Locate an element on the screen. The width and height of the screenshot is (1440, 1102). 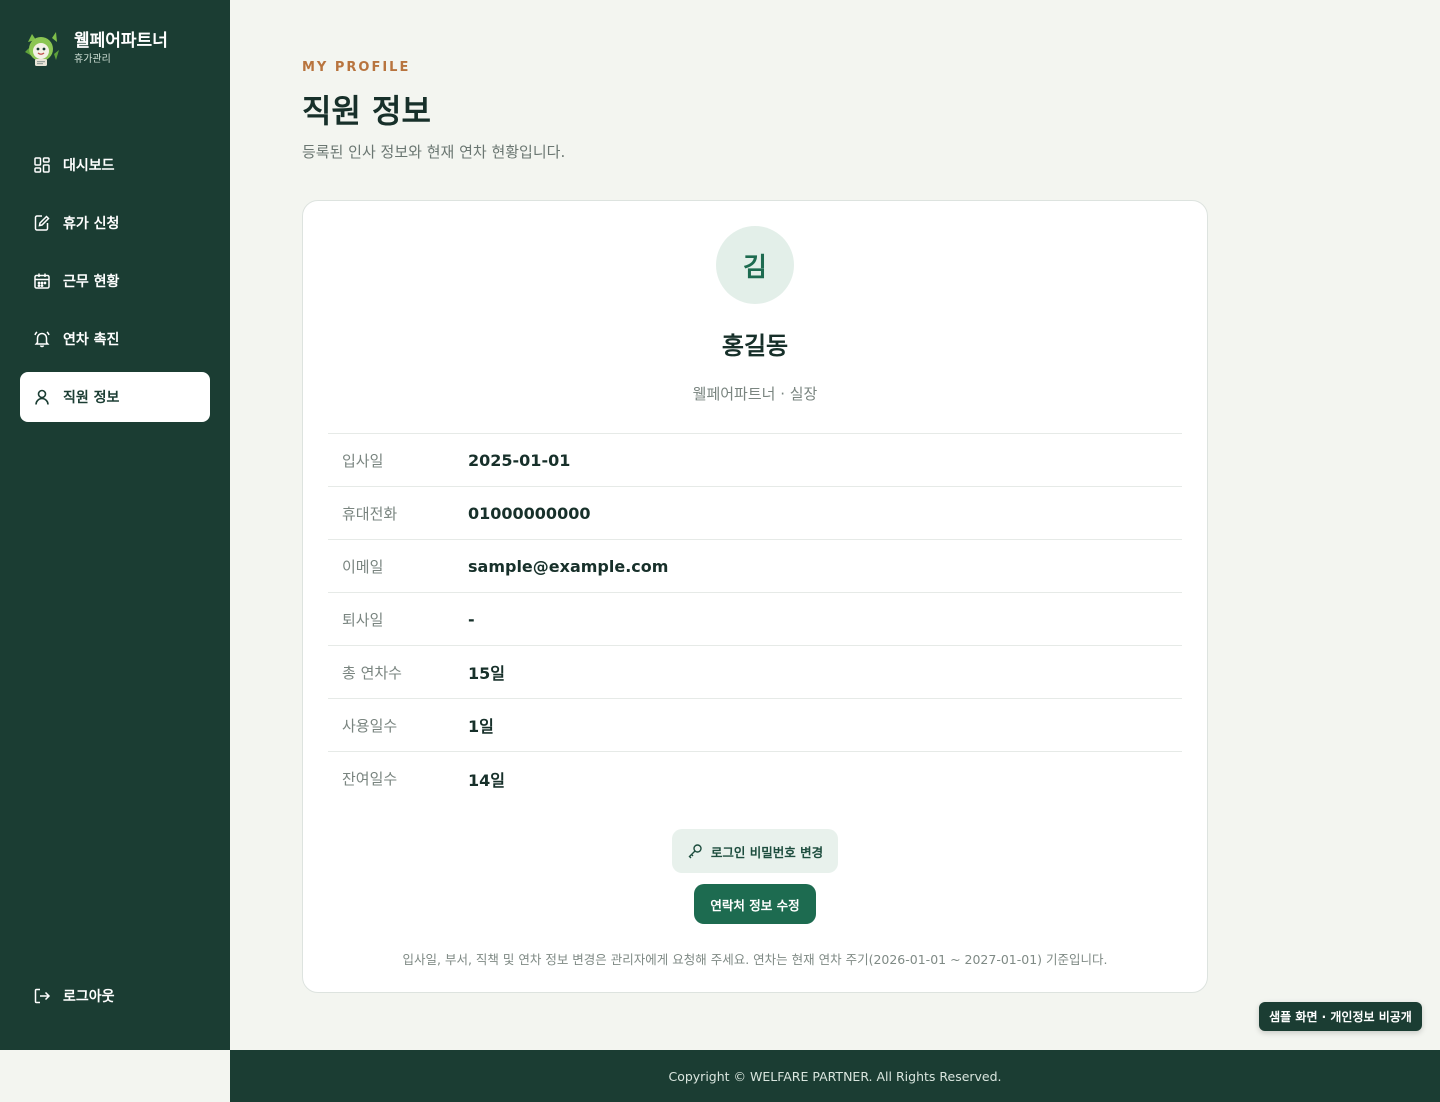
change-password-button: 로그인 비밀번호 변경 is located at coordinates (755, 851).